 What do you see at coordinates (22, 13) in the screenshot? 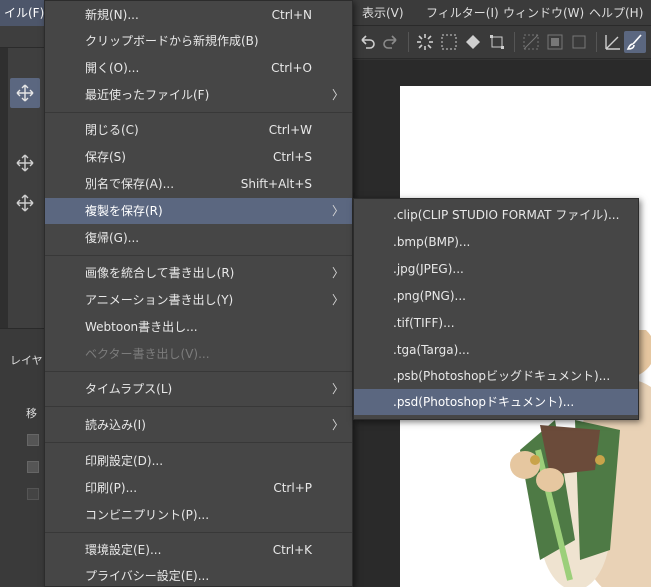
I see `menu-file: イル(F)` at bounding box center [22, 13].